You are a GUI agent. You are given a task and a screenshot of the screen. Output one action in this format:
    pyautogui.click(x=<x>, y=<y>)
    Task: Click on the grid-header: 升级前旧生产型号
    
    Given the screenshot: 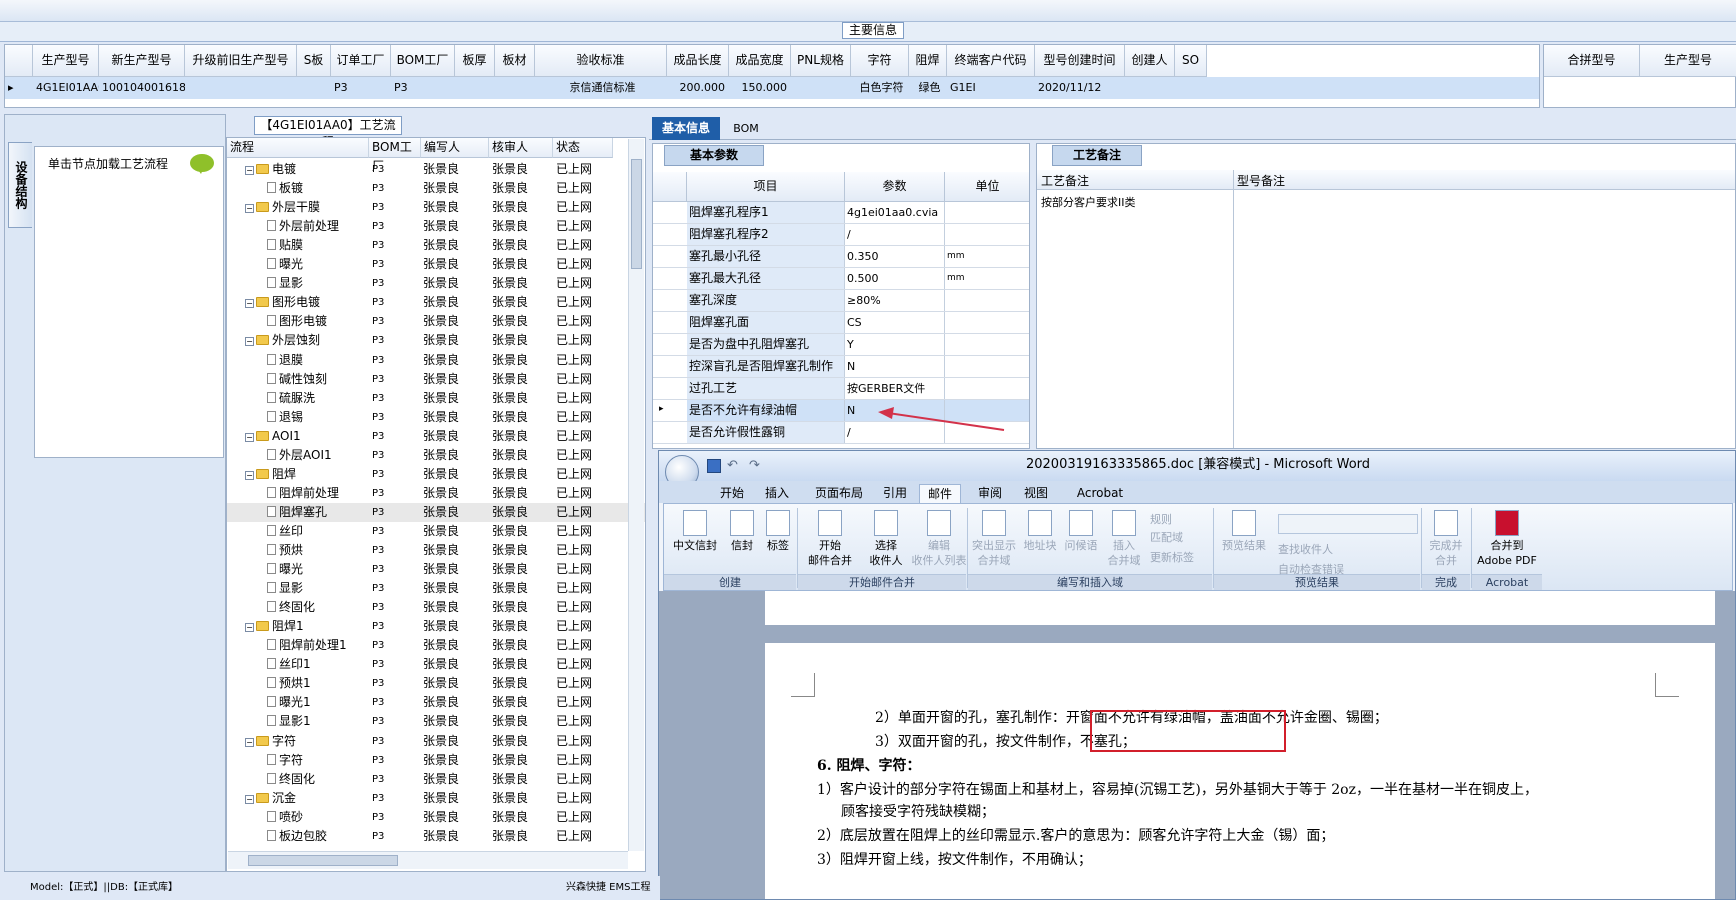 What is the action you would take?
    pyautogui.click(x=241, y=61)
    